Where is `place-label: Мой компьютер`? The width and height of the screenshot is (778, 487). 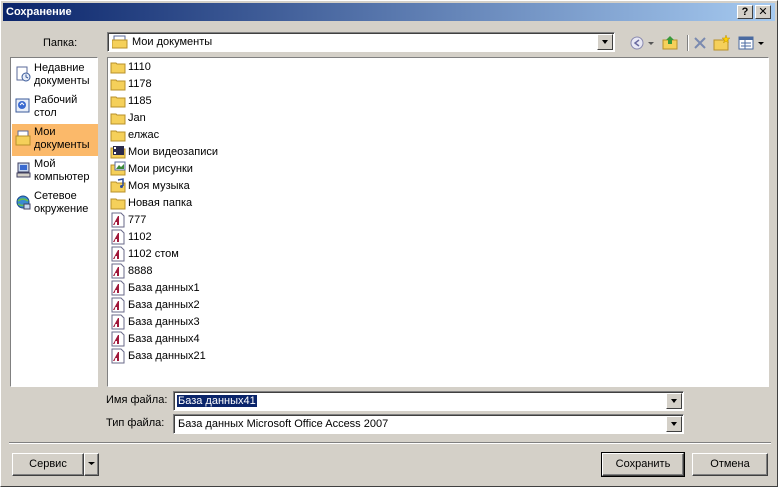 place-label: Мой компьютер is located at coordinates (62, 170).